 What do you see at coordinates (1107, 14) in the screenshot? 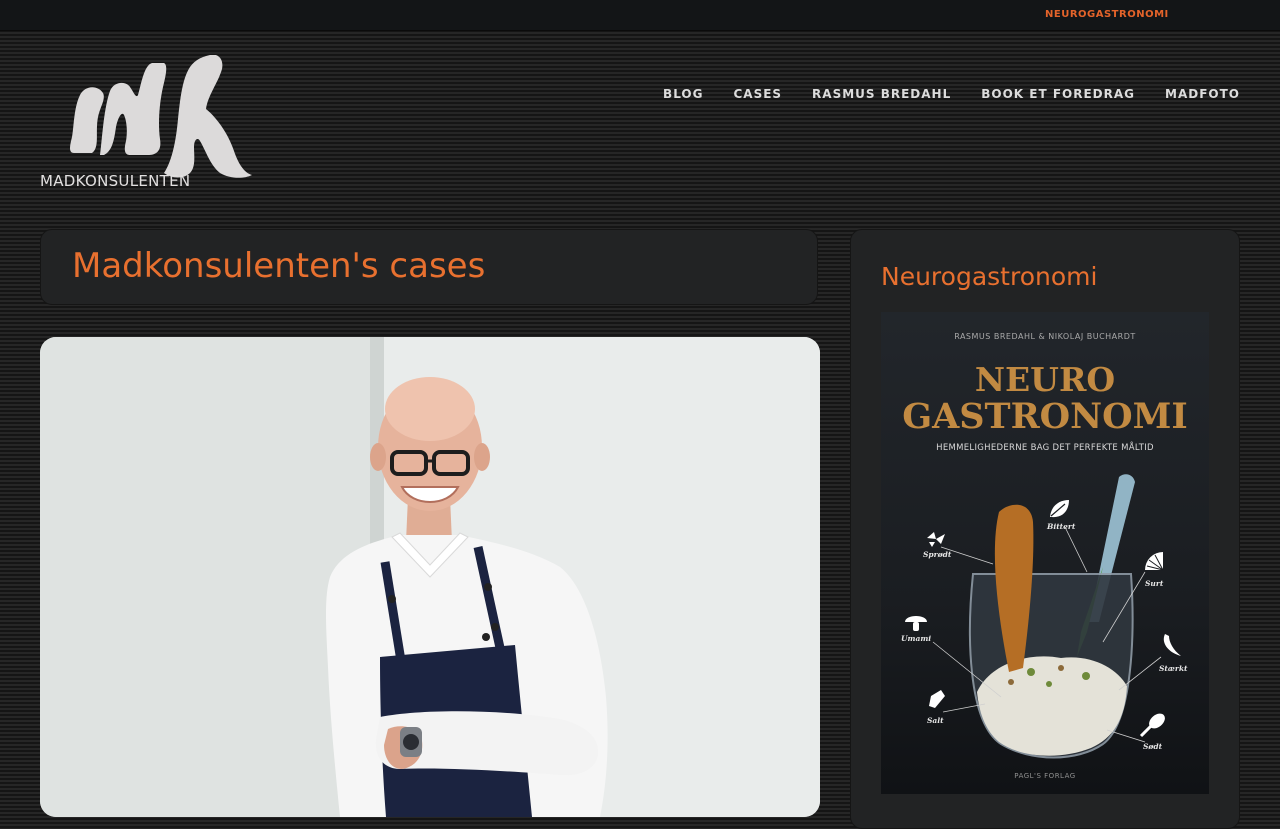
I see `top-link-neurogastronomi: NEUROGASTRONOMI` at bounding box center [1107, 14].